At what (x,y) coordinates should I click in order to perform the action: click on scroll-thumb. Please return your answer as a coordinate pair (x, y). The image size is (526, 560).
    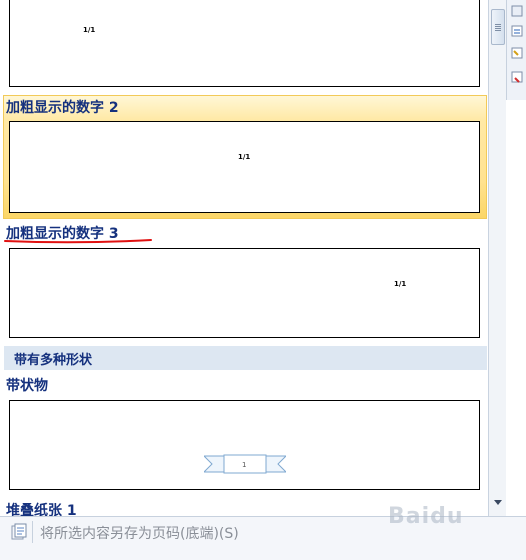
    Looking at the image, I should click on (498, 27).